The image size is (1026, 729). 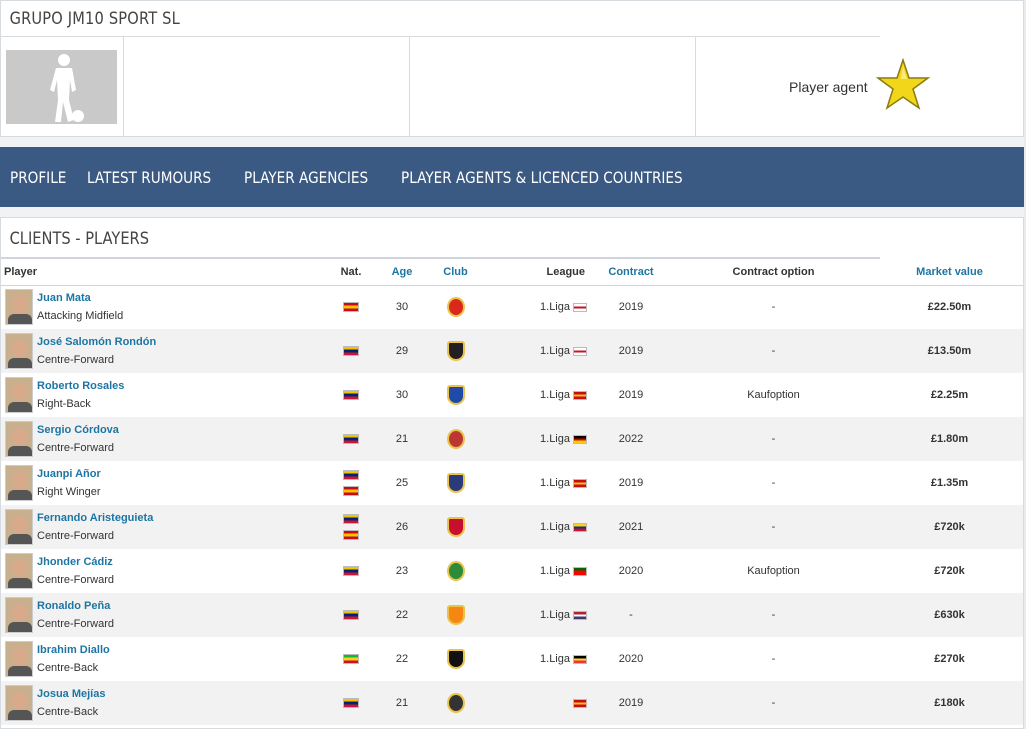 I want to click on player-wrap: José Salomón Rondón Centre-Forward, so click(x=168, y=351).